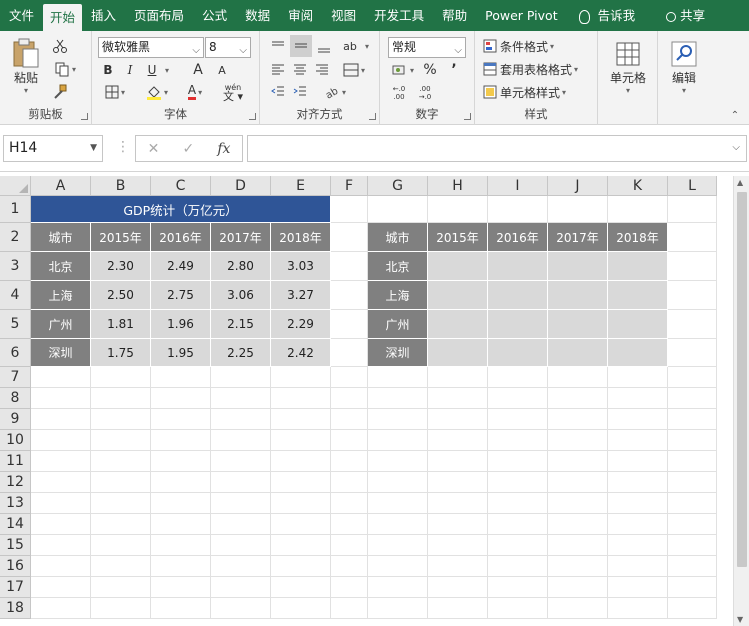 Image resolution: width=749 pixels, height=626 pixels. What do you see at coordinates (15, 209) in the screenshot?
I see `row-header: 1` at bounding box center [15, 209].